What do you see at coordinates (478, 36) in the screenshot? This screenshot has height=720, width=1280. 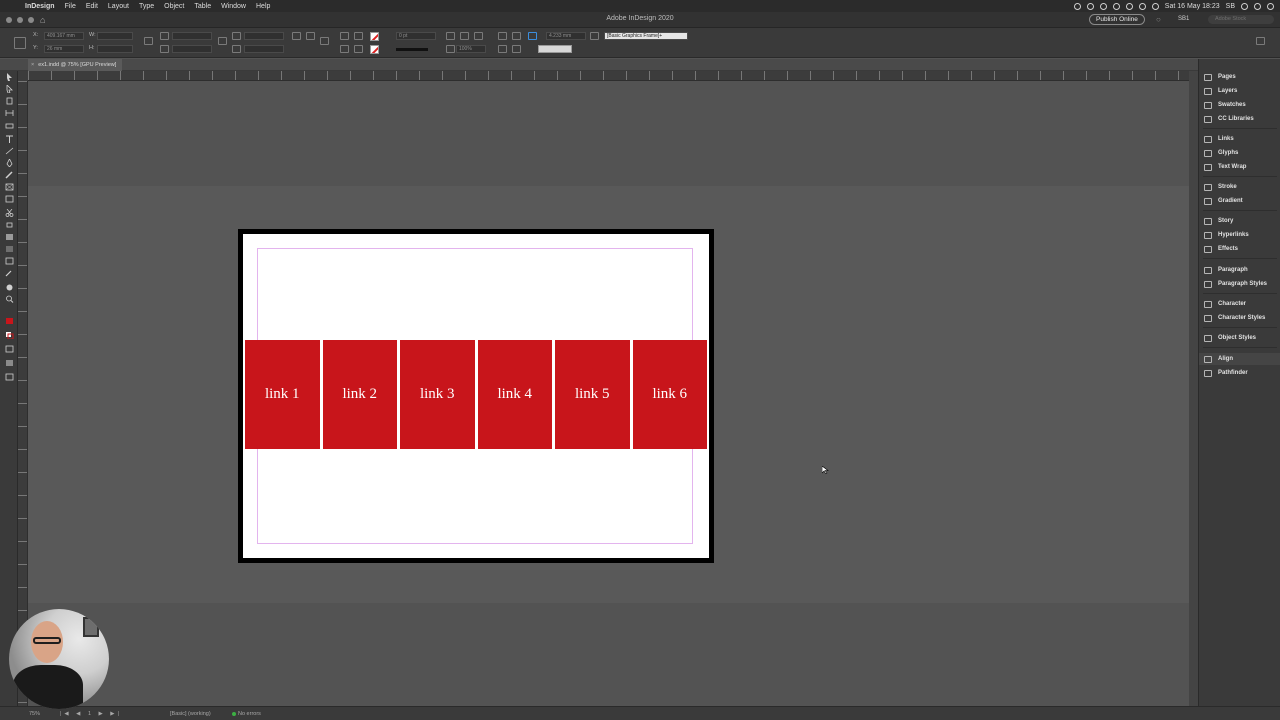 I see `effects-fx-icon` at bounding box center [478, 36].